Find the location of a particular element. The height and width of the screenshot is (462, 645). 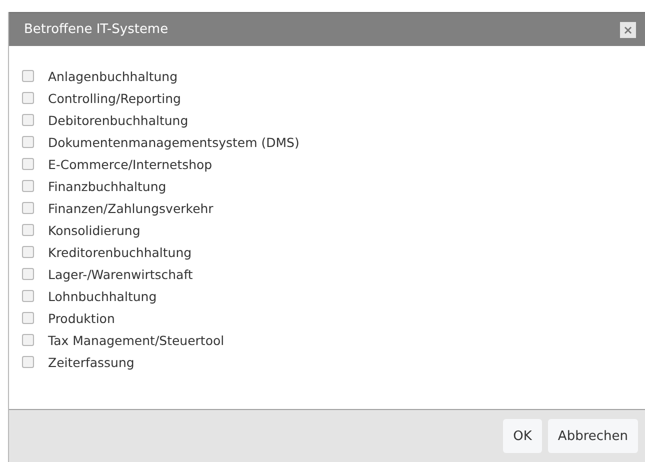

checkbox-label: Finanzbuchhaltung is located at coordinates (107, 186).